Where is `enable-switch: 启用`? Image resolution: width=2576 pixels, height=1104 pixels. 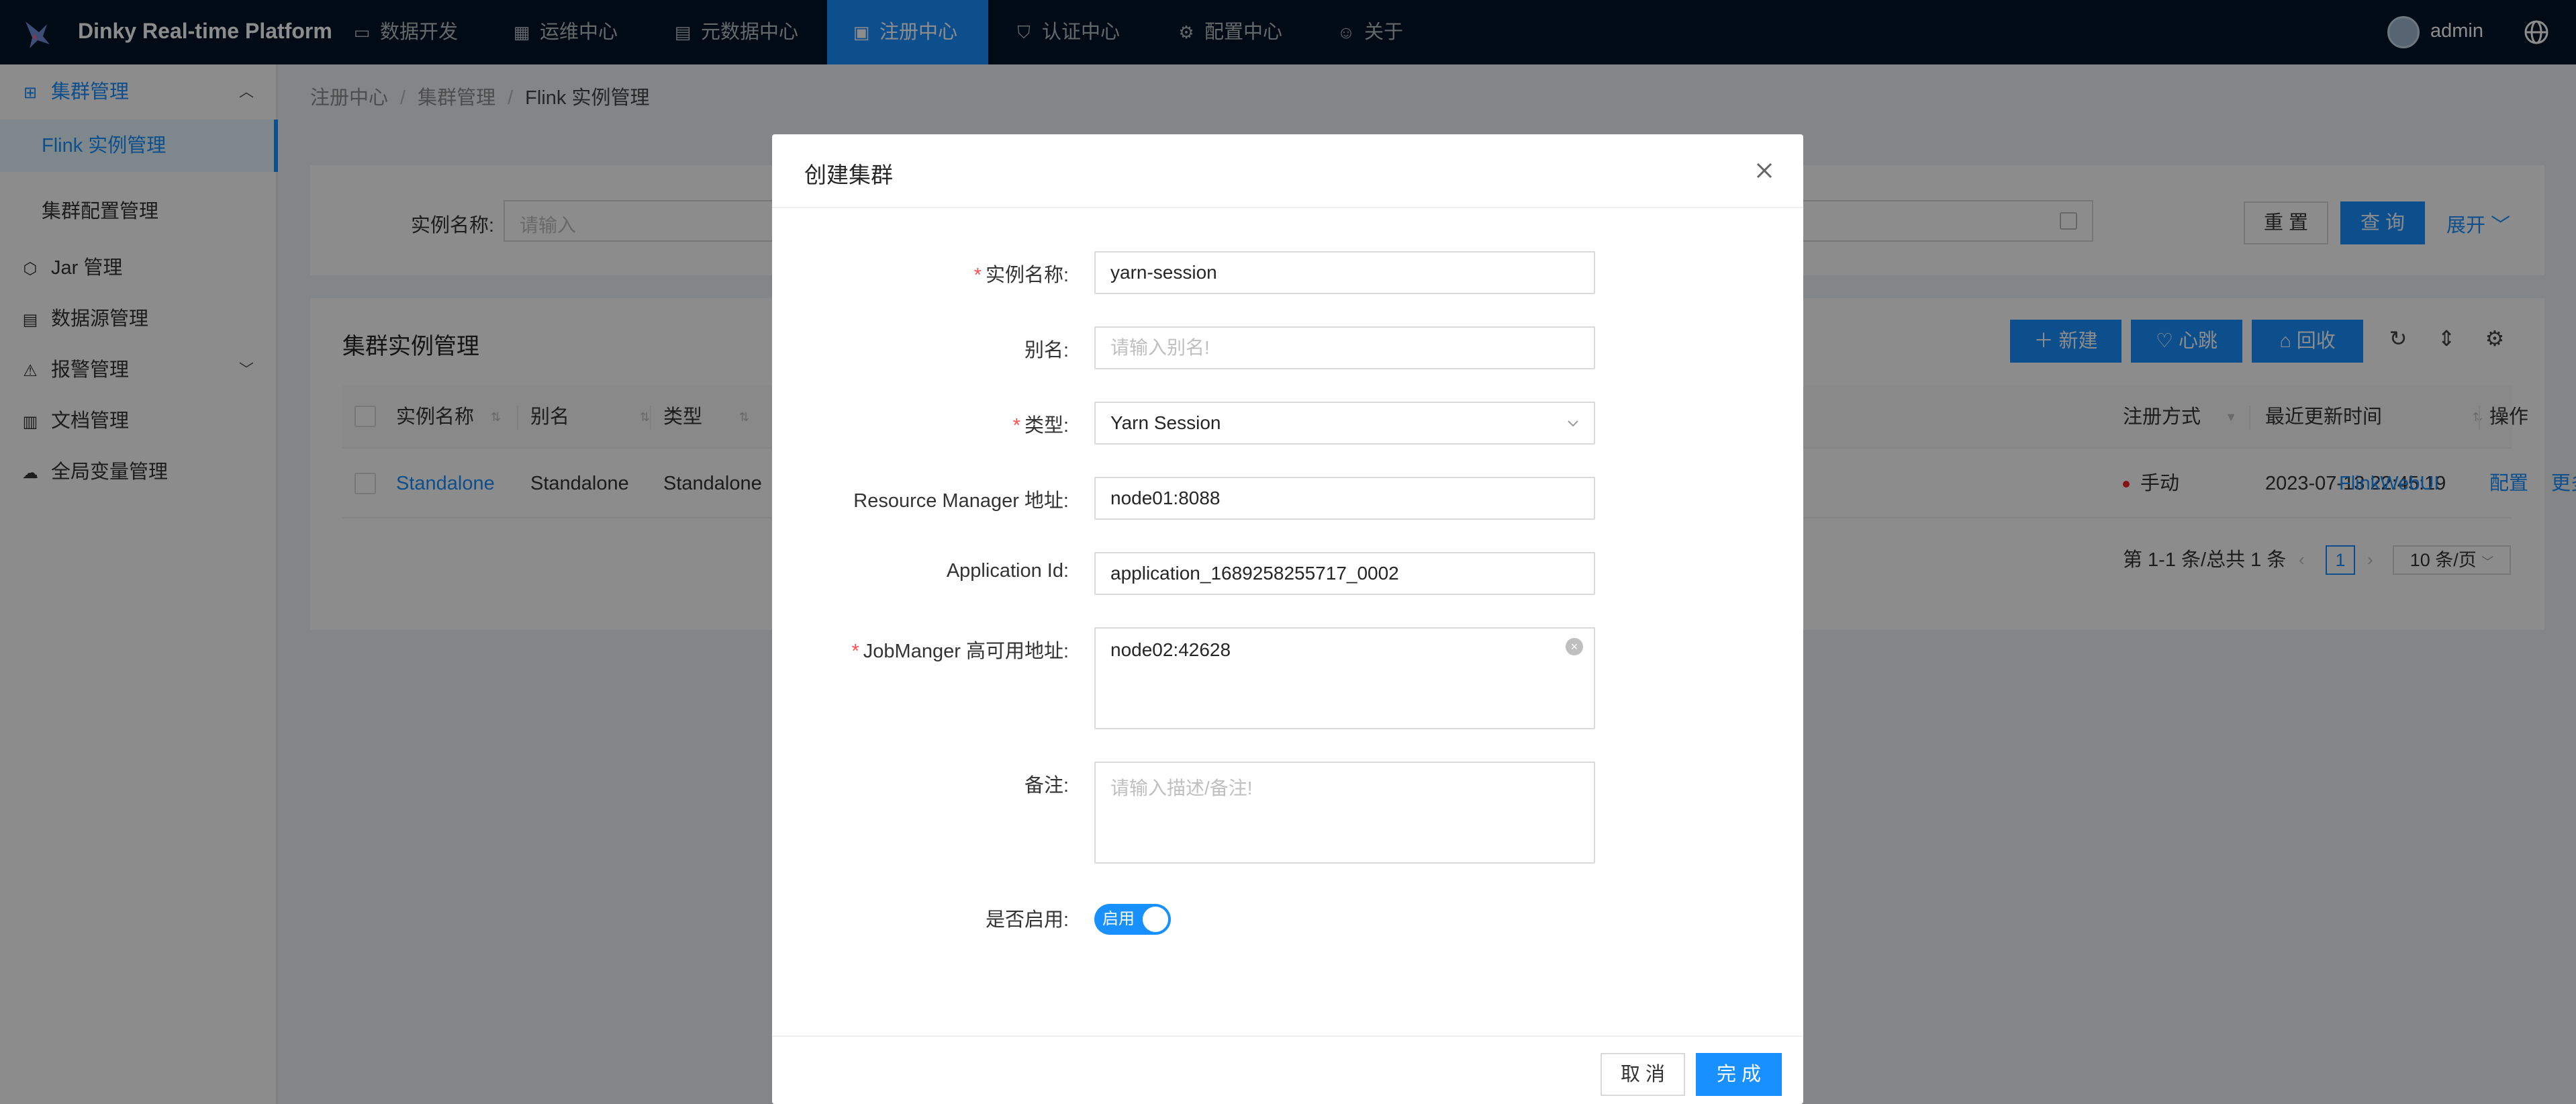
enable-switch: 启用 is located at coordinates (1132, 919).